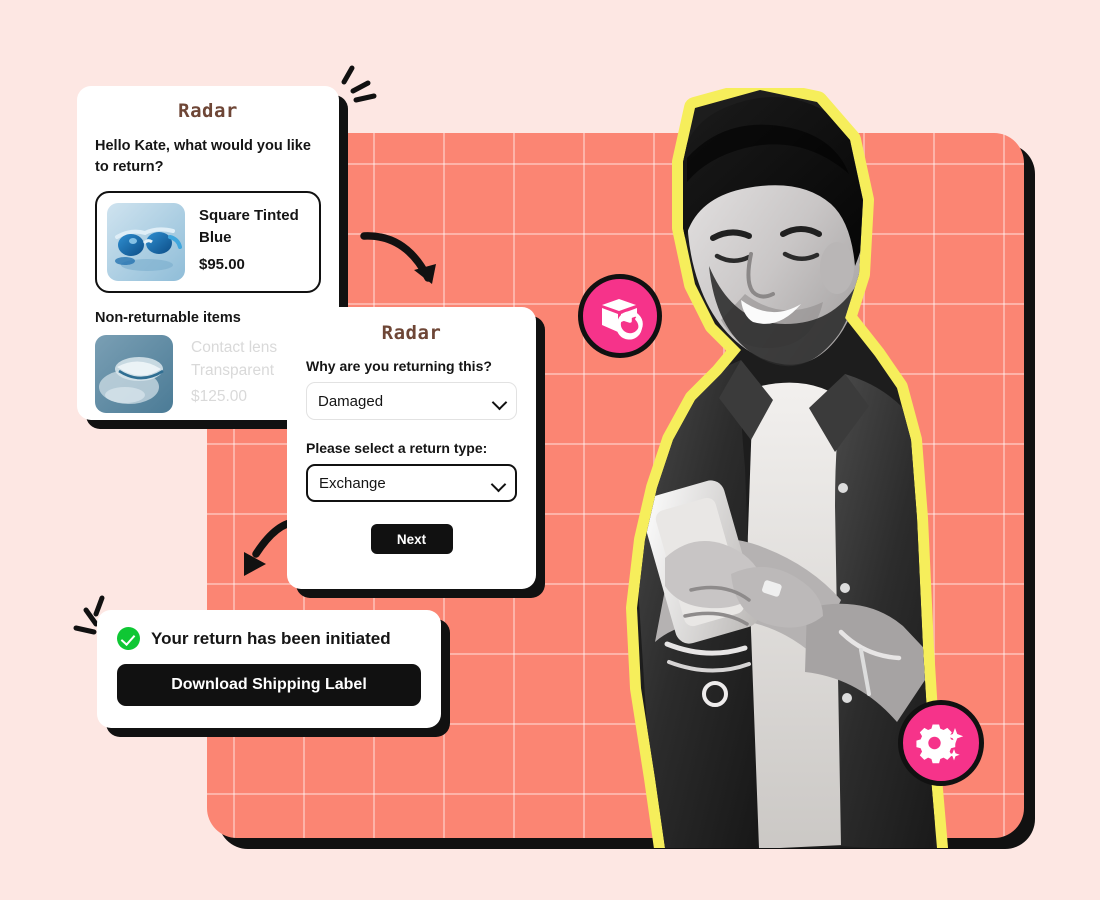 The width and height of the screenshot is (1100, 900). What do you see at coordinates (249, 226) in the screenshot?
I see `item-name: Square Tinted Blue` at bounding box center [249, 226].